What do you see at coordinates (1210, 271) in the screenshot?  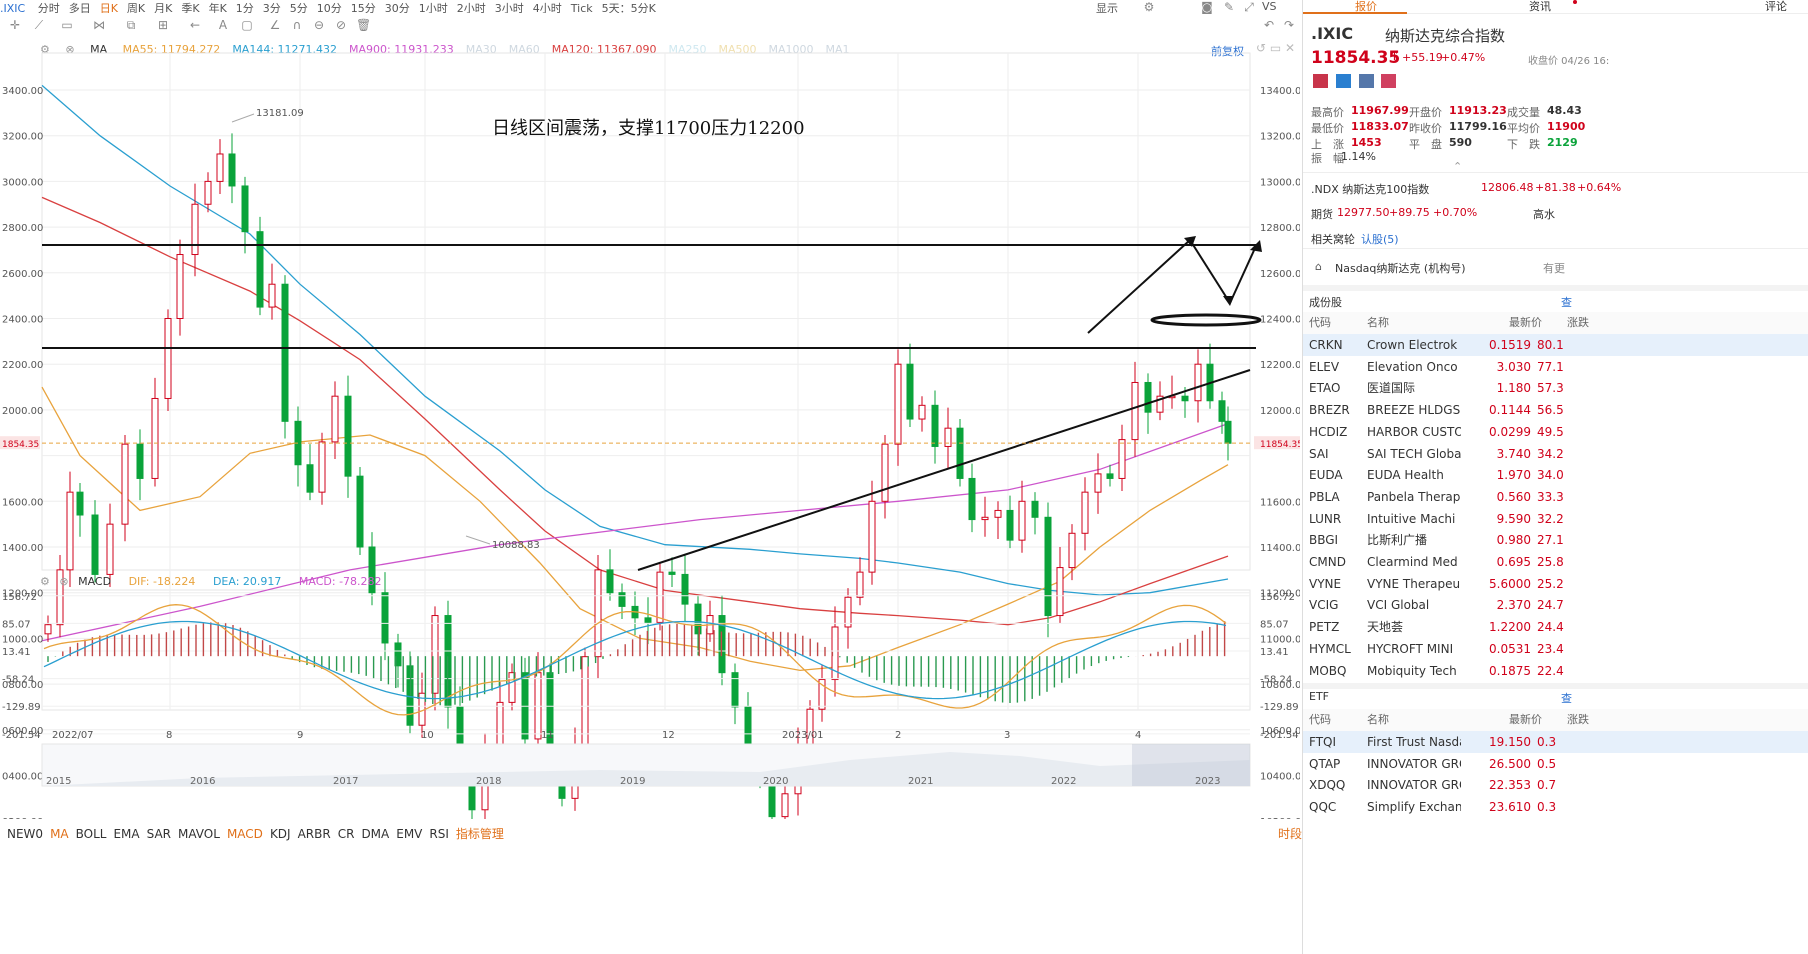 I see `arrow-down-leg` at bounding box center [1210, 271].